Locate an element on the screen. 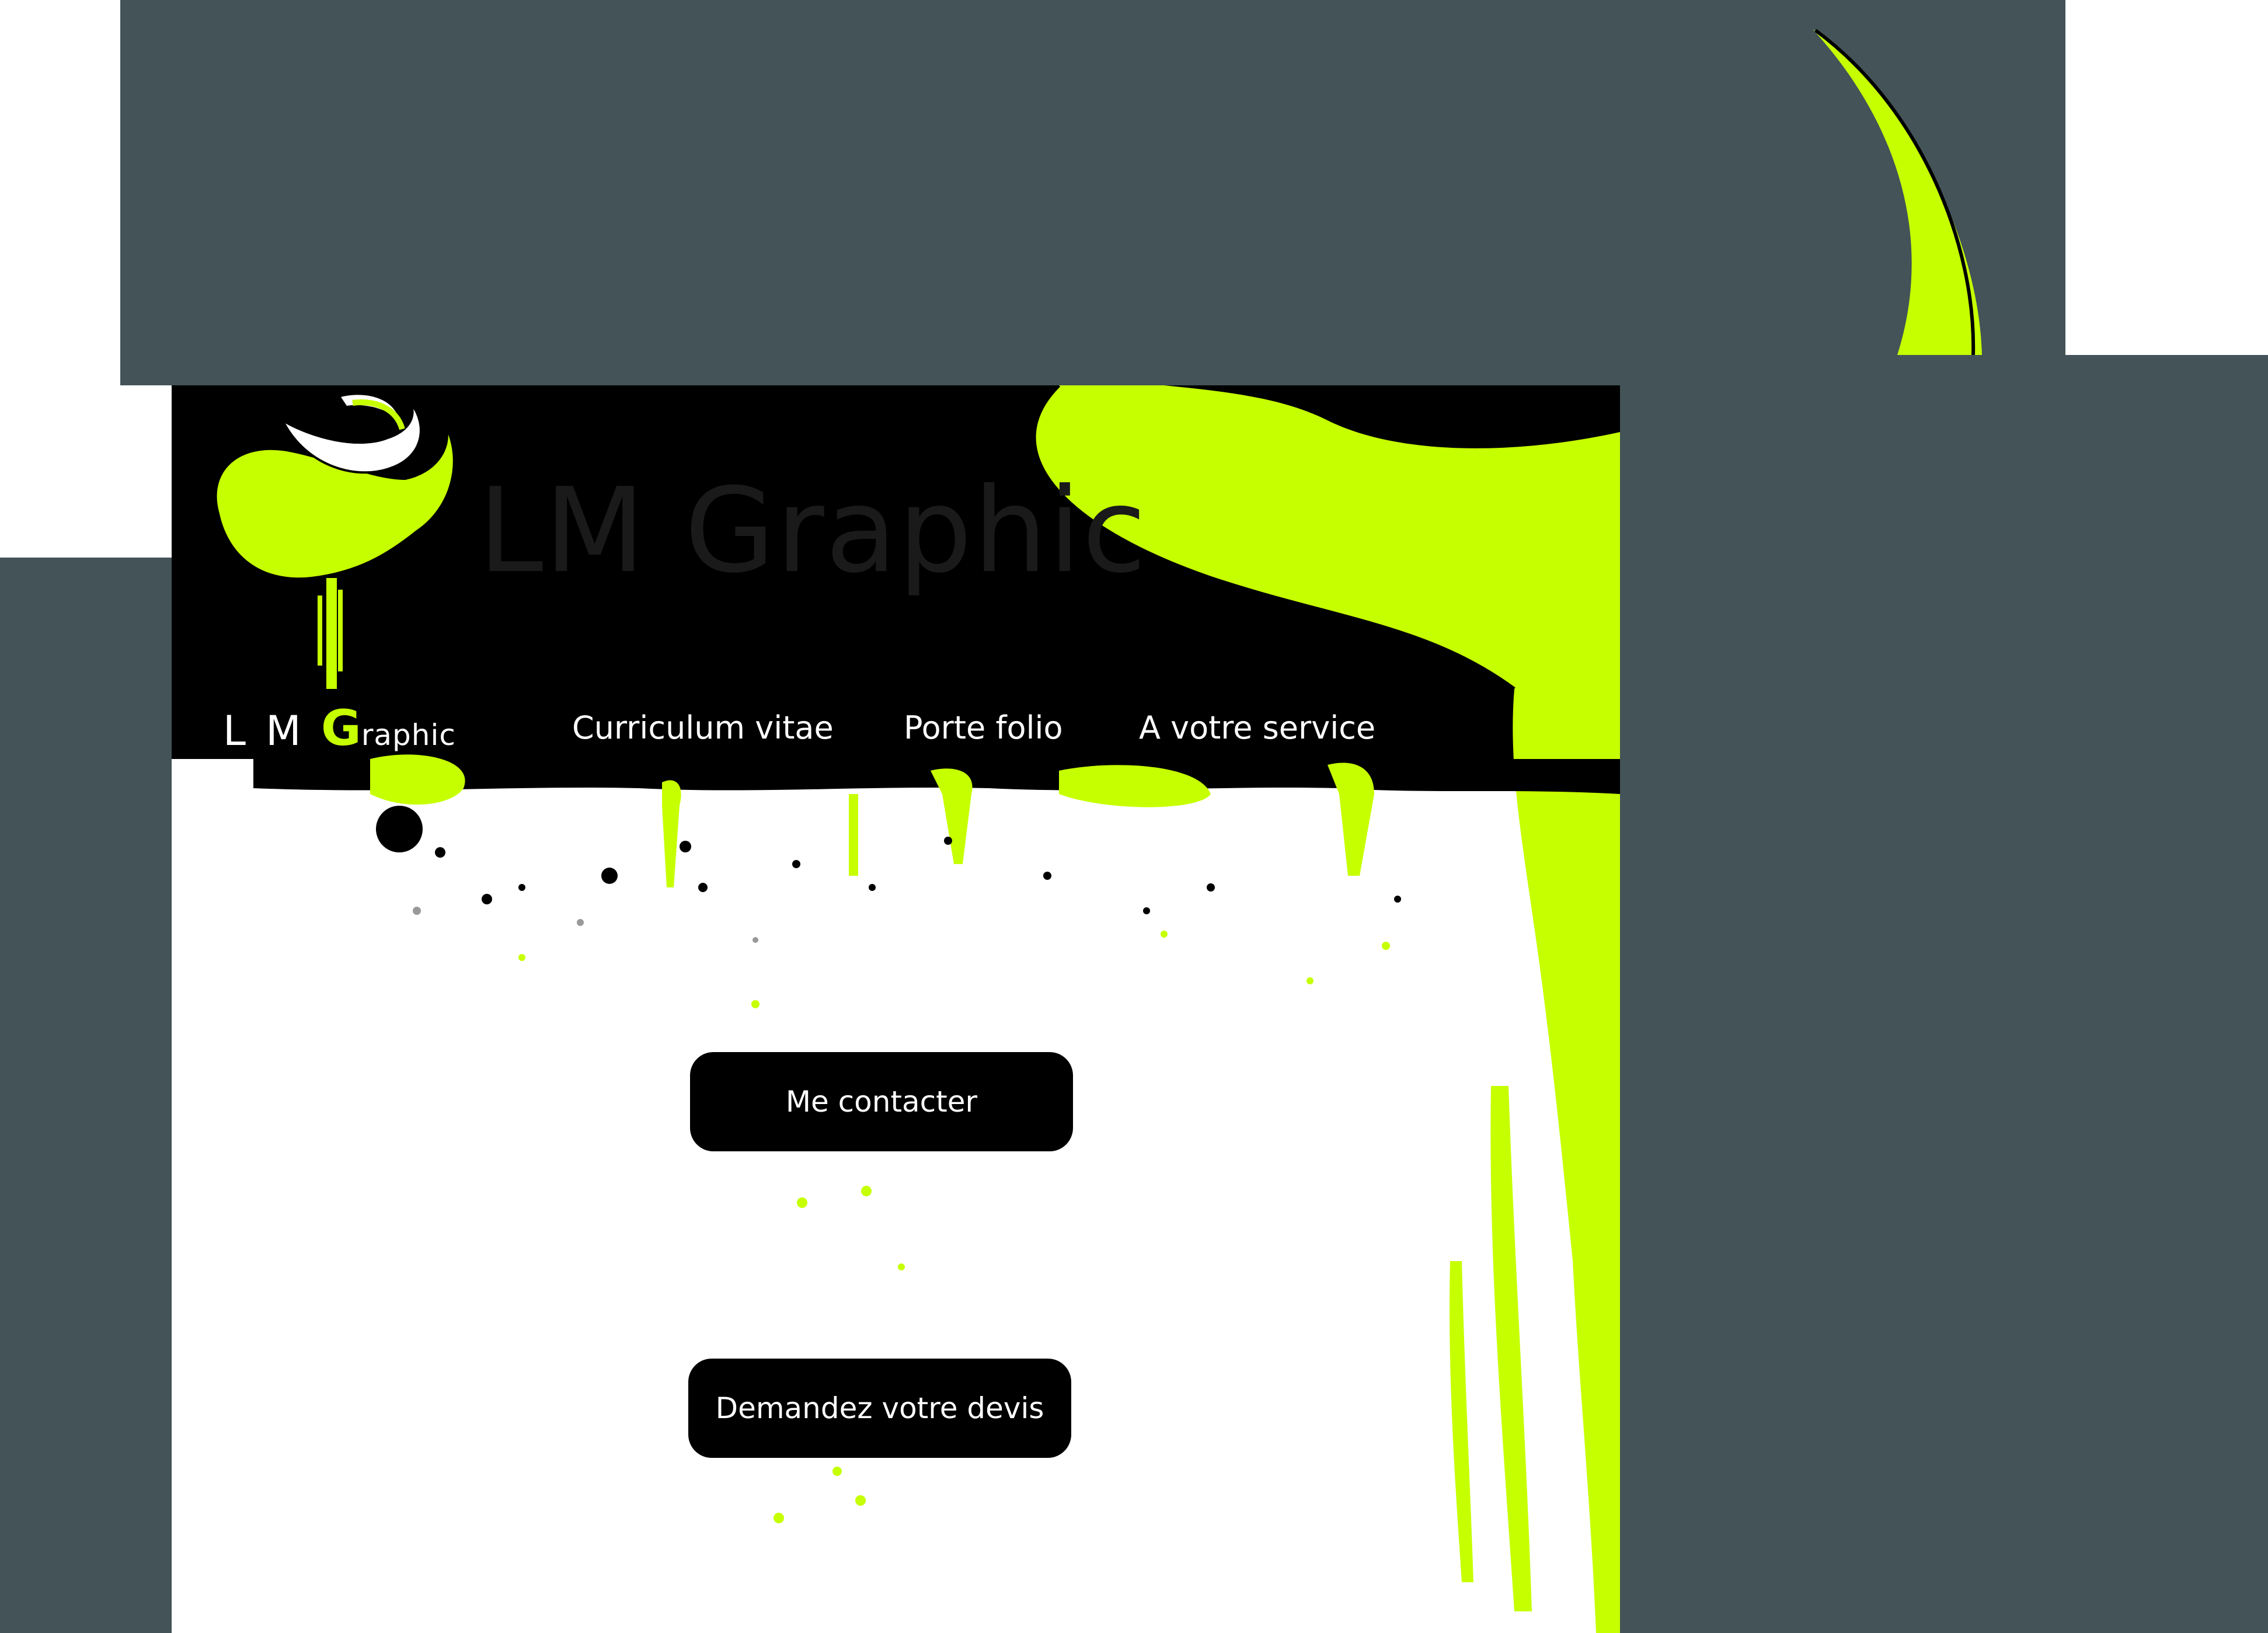 The width and height of the screenshot is (2268, 1633). quote-request-button: Demandez votre devis is located at coordinates (879, 1408).